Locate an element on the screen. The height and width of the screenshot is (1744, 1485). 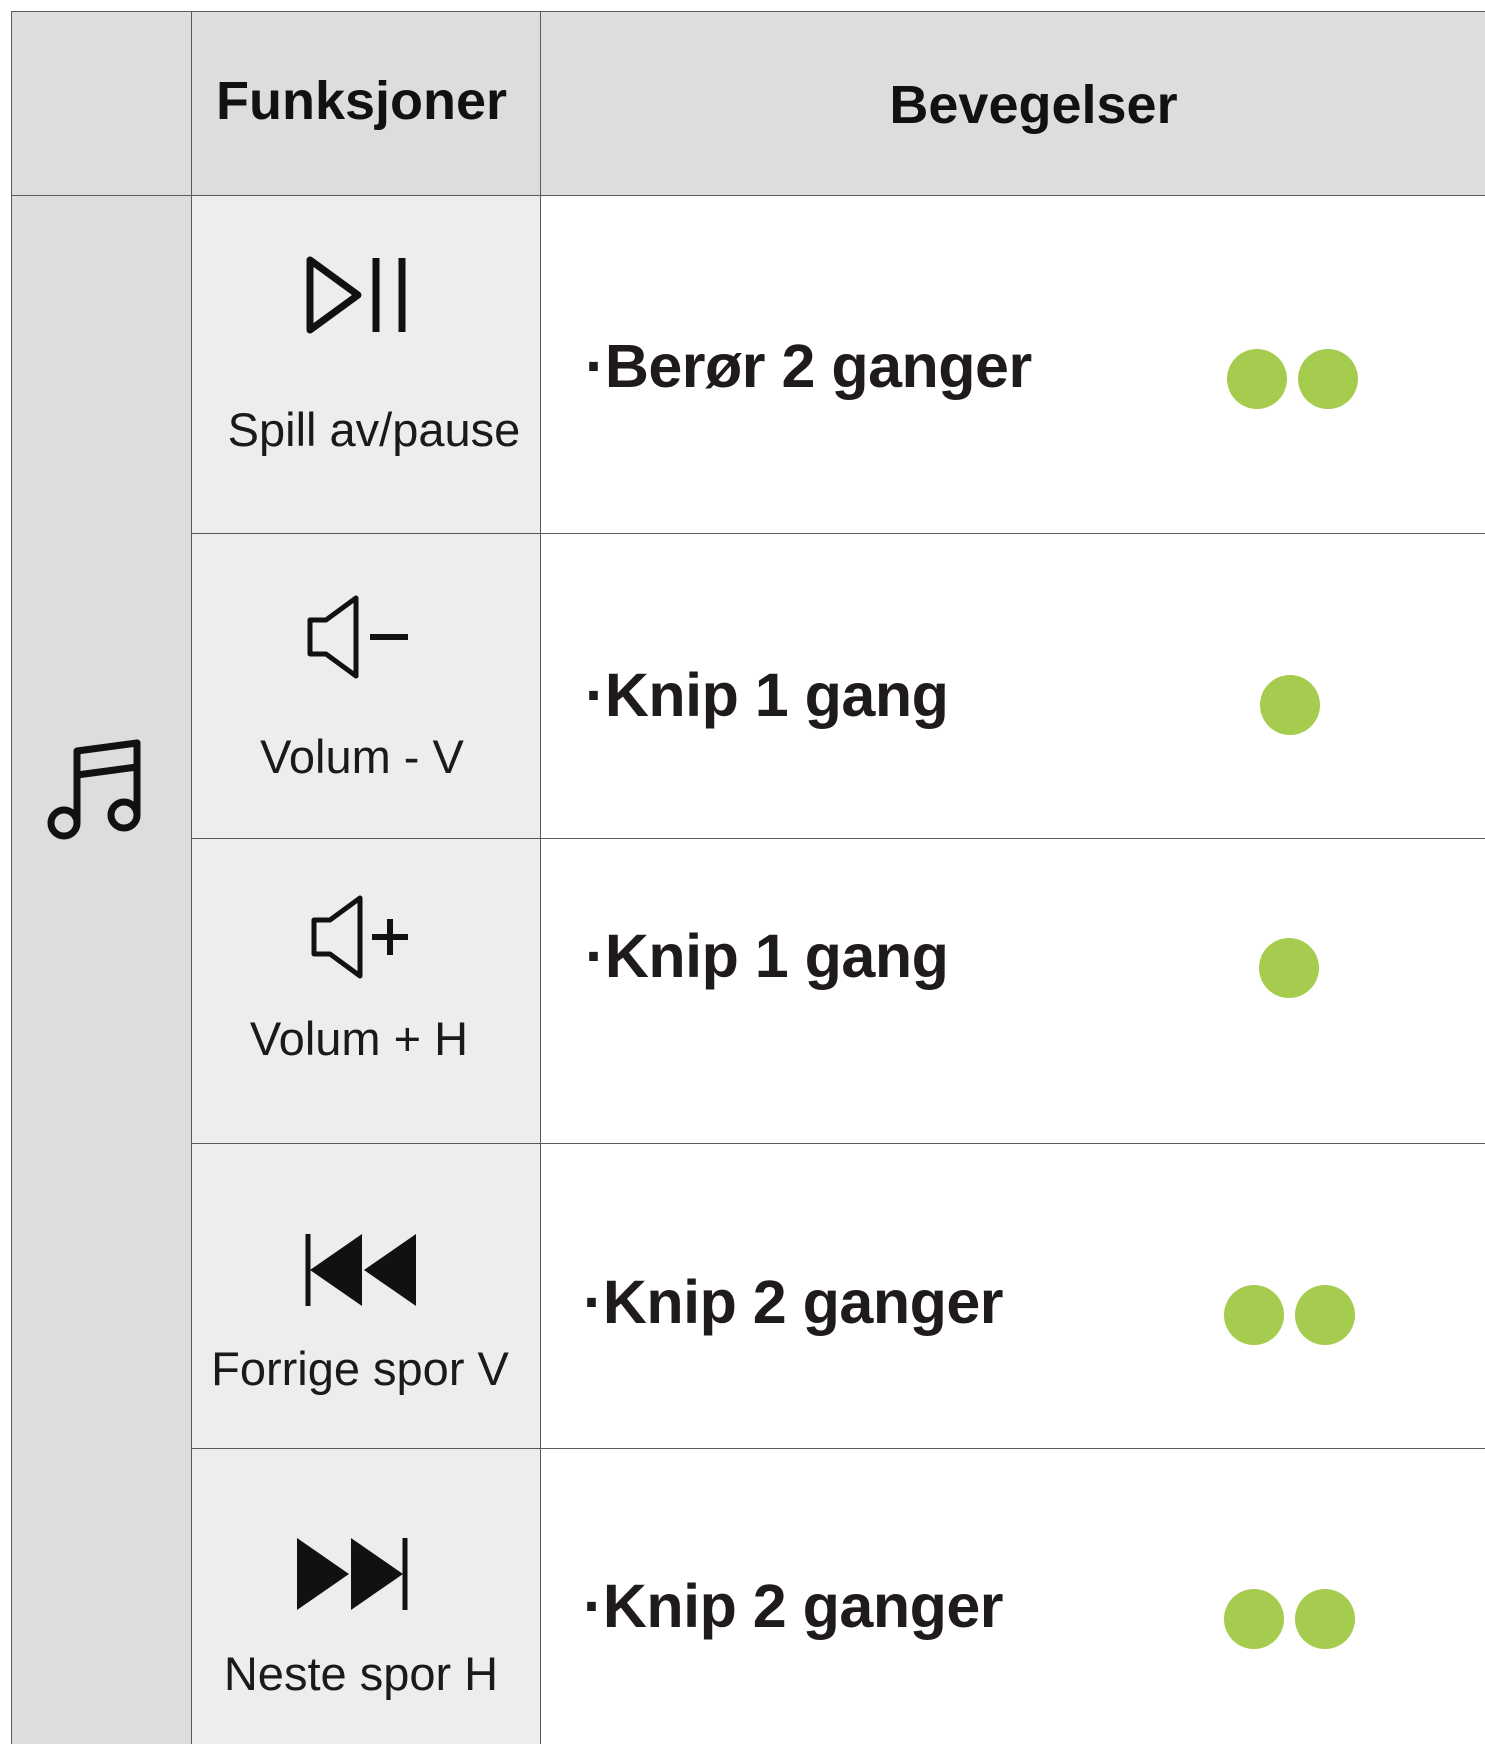
header-blank-cell is located at coordinates (102, 104).